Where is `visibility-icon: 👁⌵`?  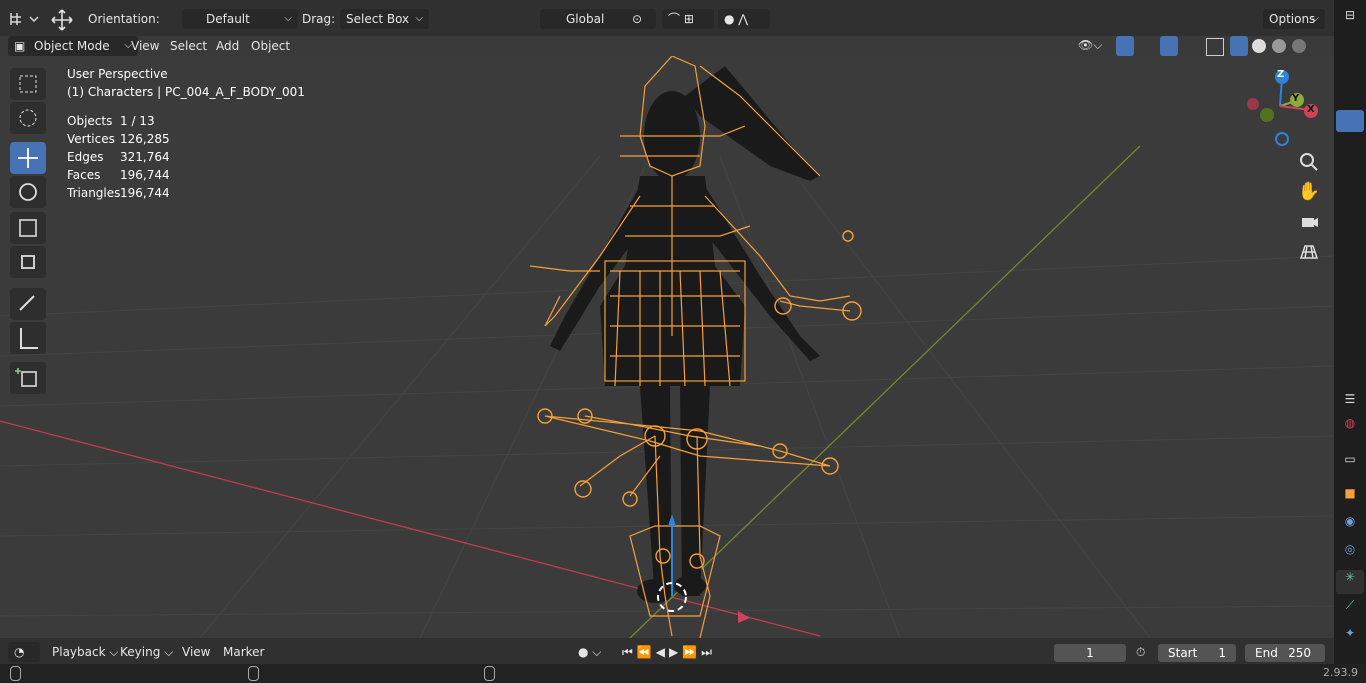
visibility-icon: 👁⌵ is located at coordinates (1093, 46).